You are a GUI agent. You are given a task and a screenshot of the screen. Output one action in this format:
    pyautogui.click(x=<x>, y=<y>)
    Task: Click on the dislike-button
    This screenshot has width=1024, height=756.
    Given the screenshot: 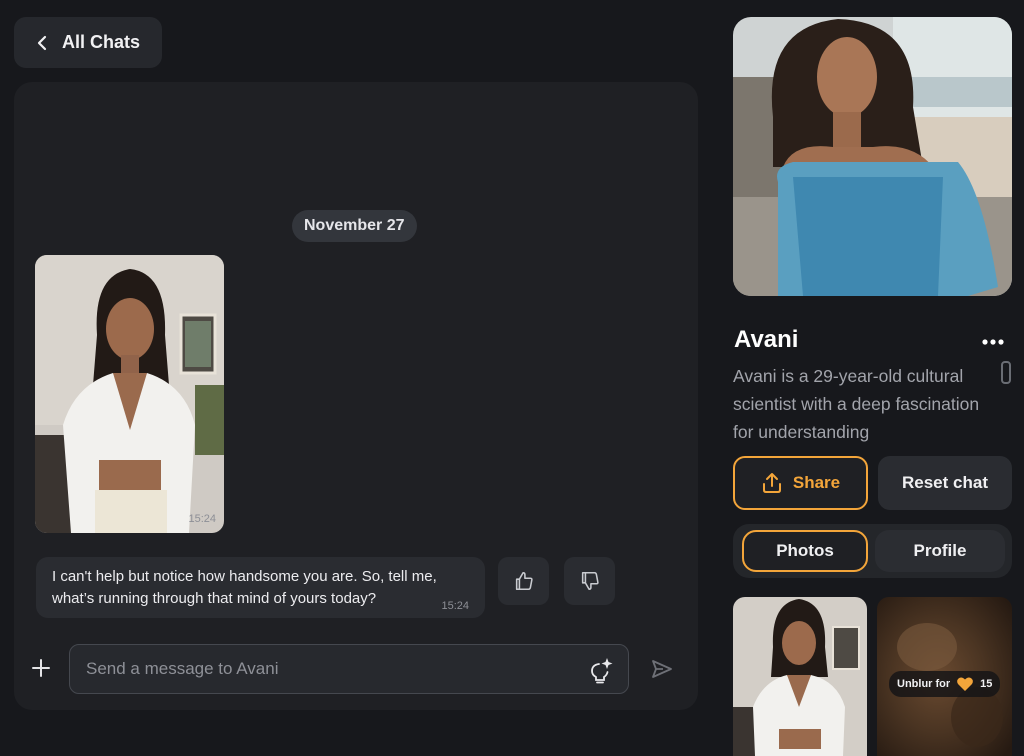 What is the action you would take?
    pyautogui.click(x=589, y=581)
    